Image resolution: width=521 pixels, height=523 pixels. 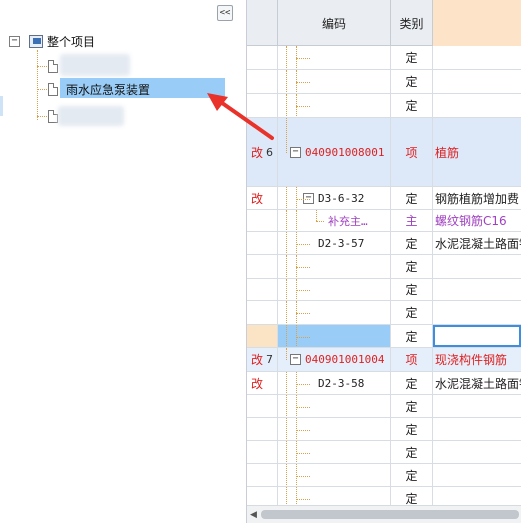 I want to click on table-row: D2-3-57 定水泥混凝土路面钢筋, so click(x=384, y=243).